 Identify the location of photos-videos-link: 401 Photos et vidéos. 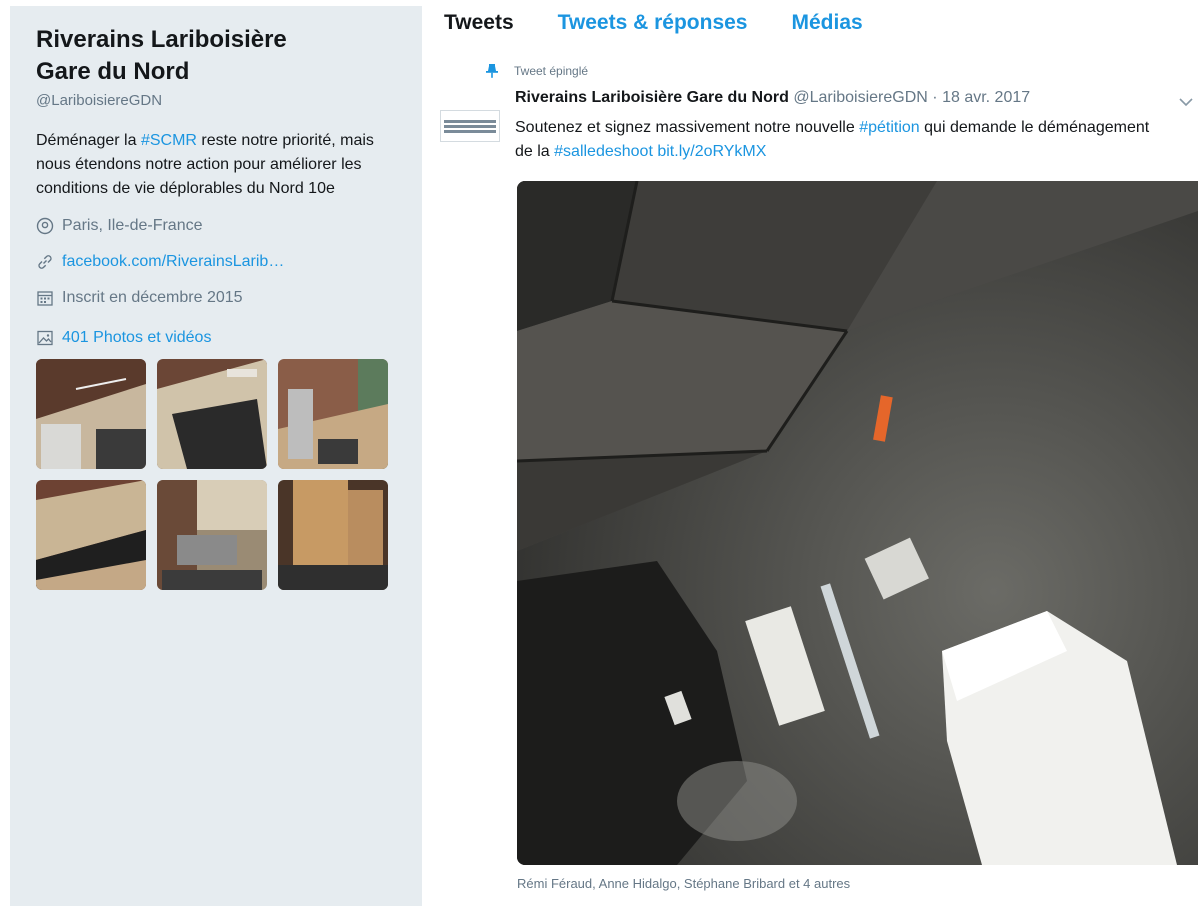
(216, 338).